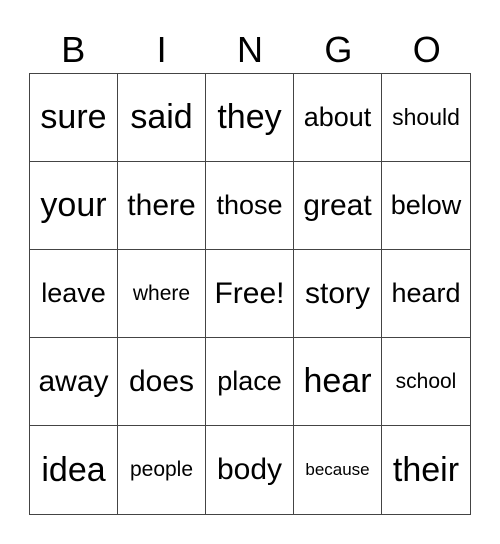  Describe the element at coordinates (250, 470) in the screenshot. I see `bingo-cell: body` at that location.